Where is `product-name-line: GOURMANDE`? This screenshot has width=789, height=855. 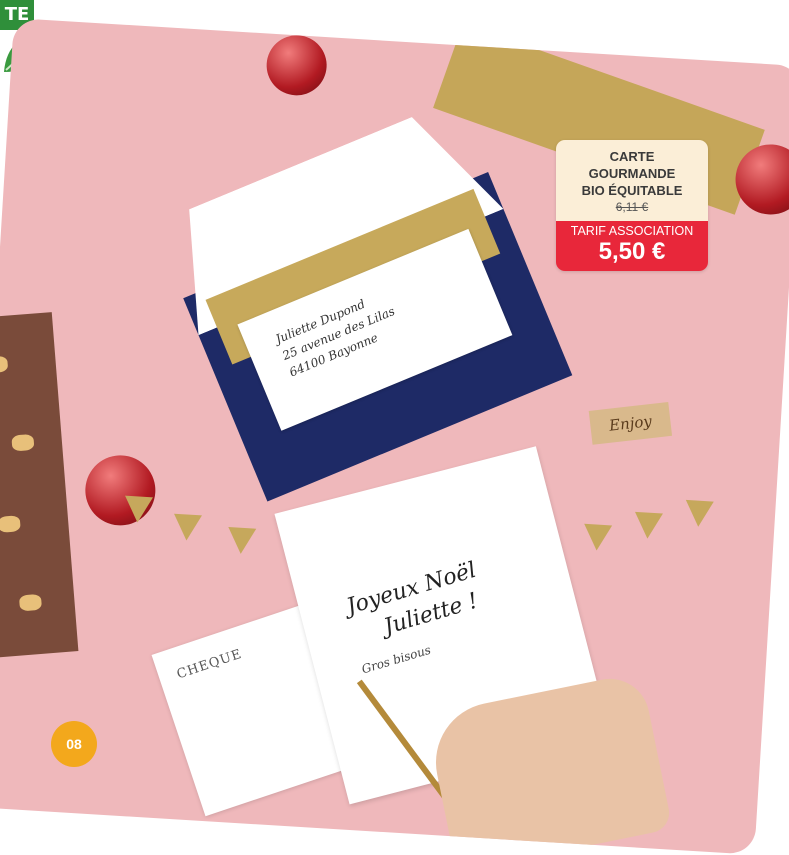 product-name-line: GOURMANDE is located at coordinates (632, 173).